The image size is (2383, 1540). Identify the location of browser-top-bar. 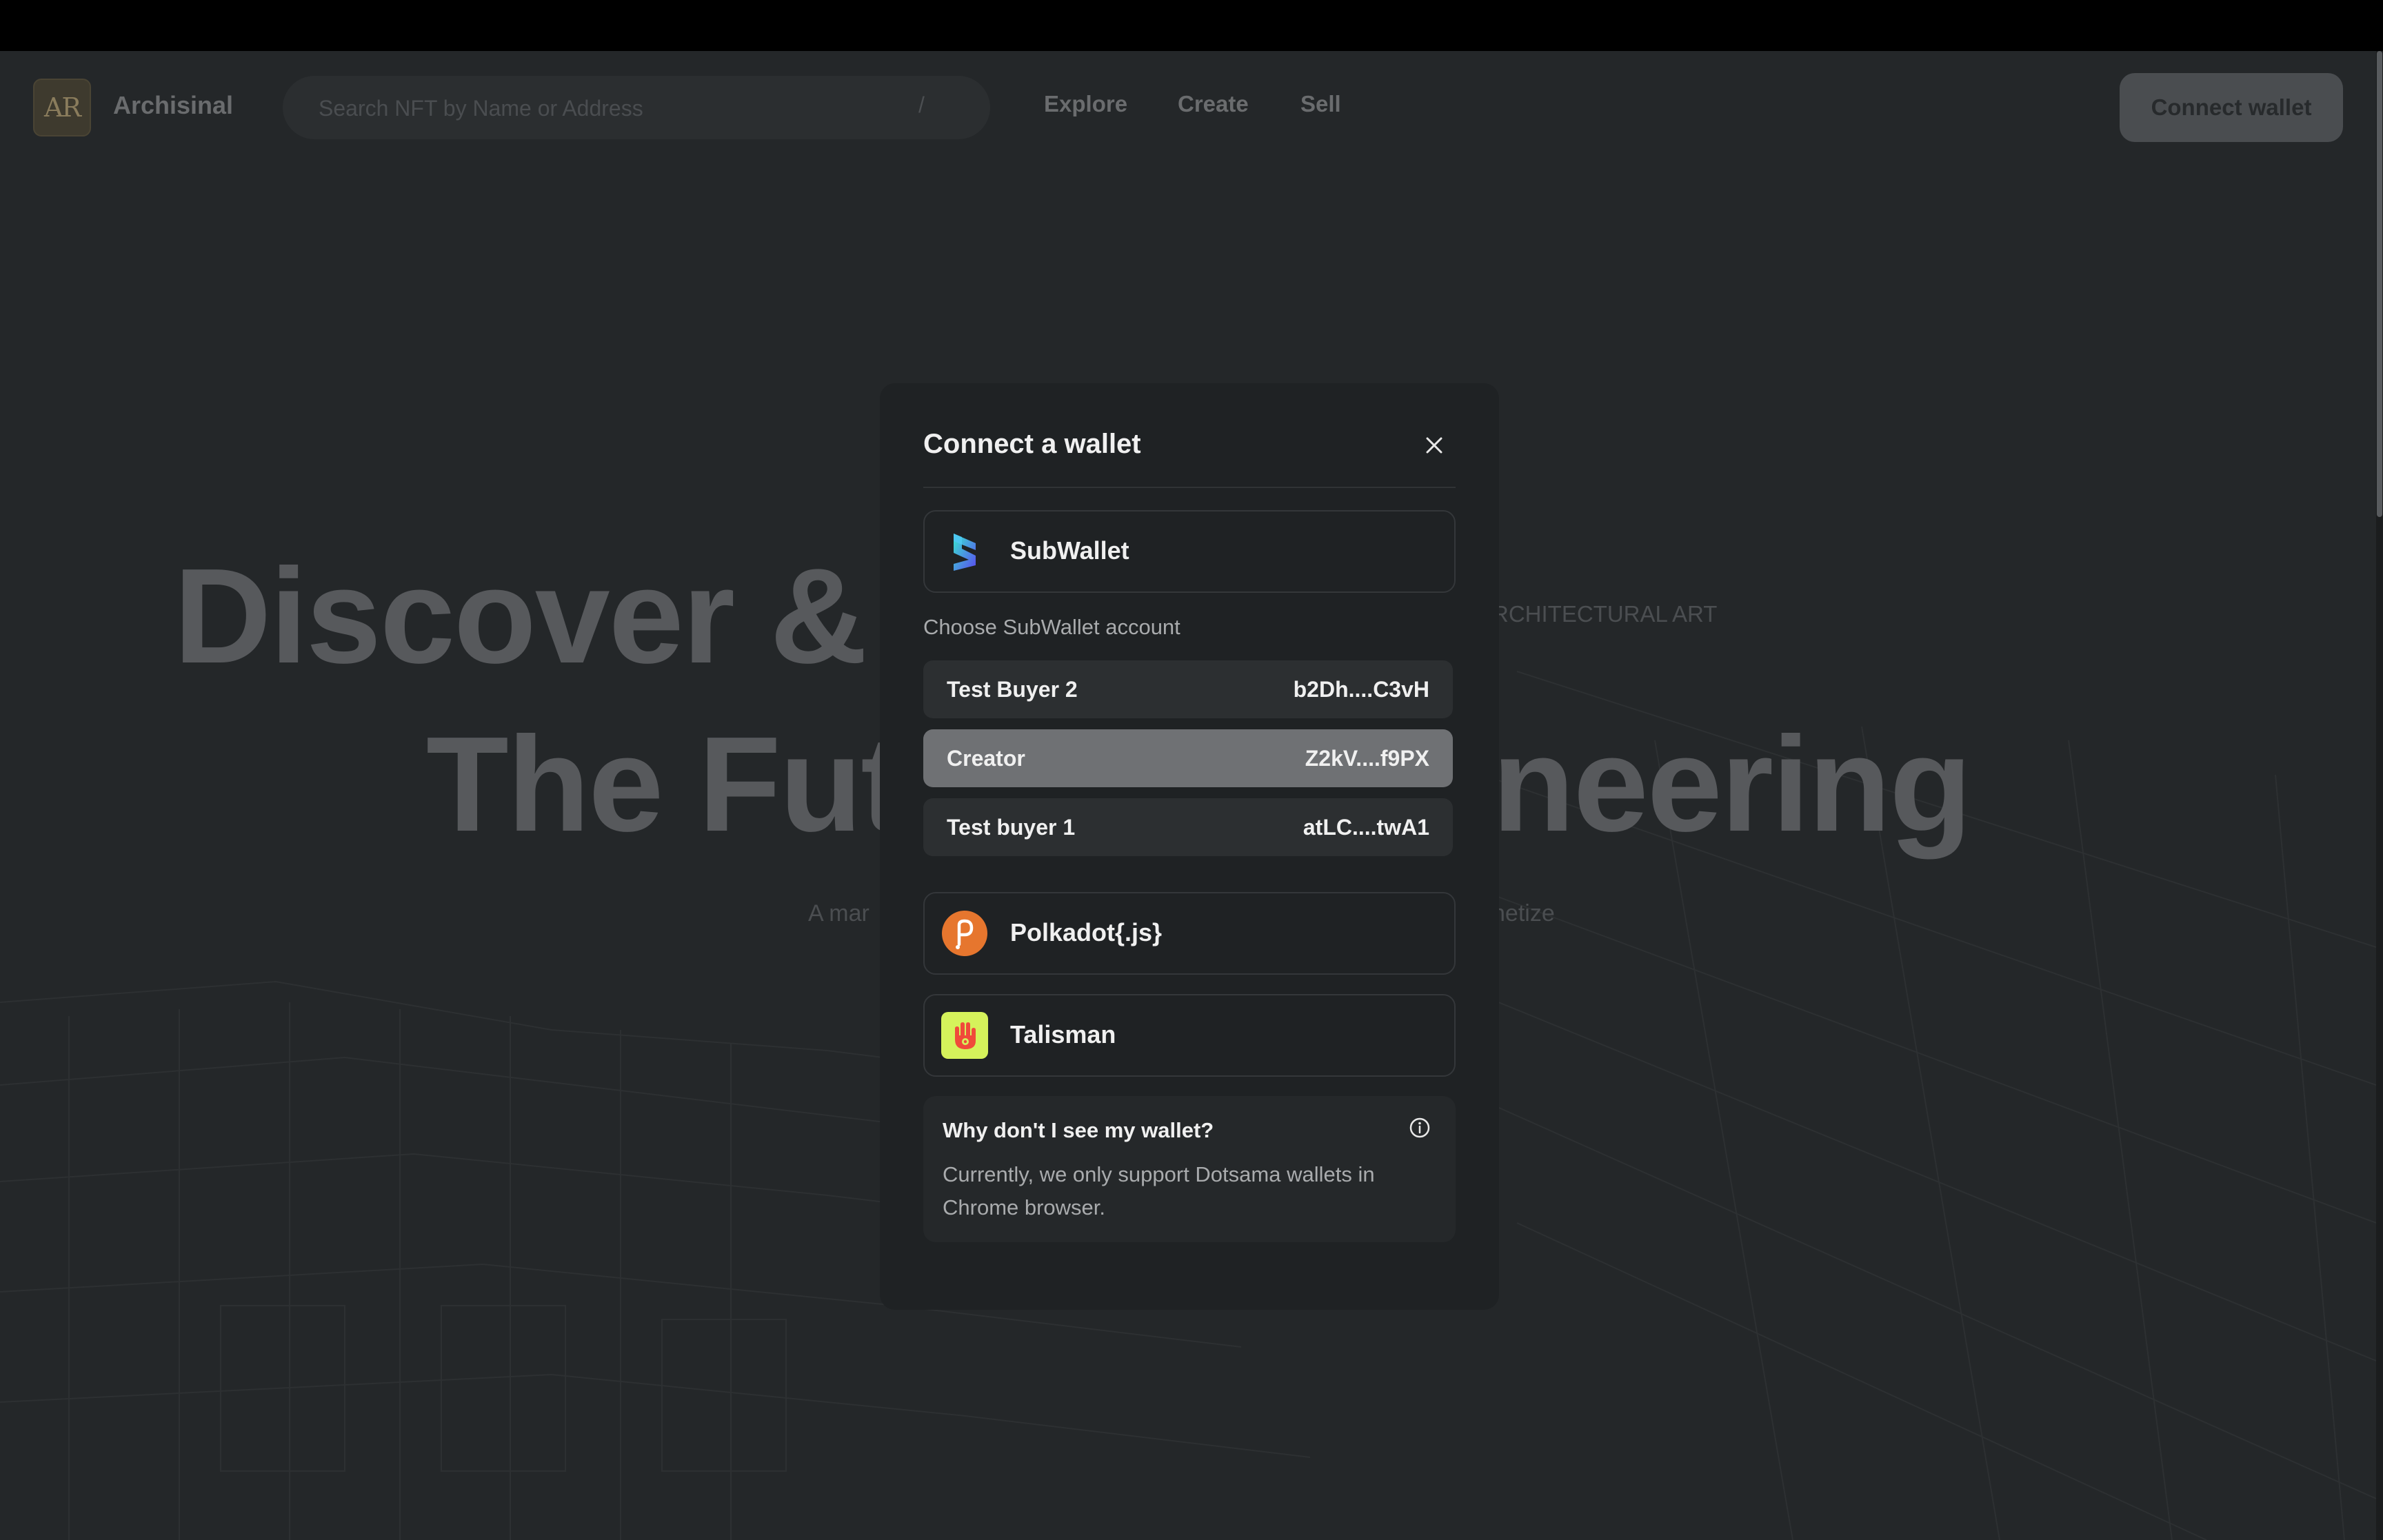
(1191, 26).